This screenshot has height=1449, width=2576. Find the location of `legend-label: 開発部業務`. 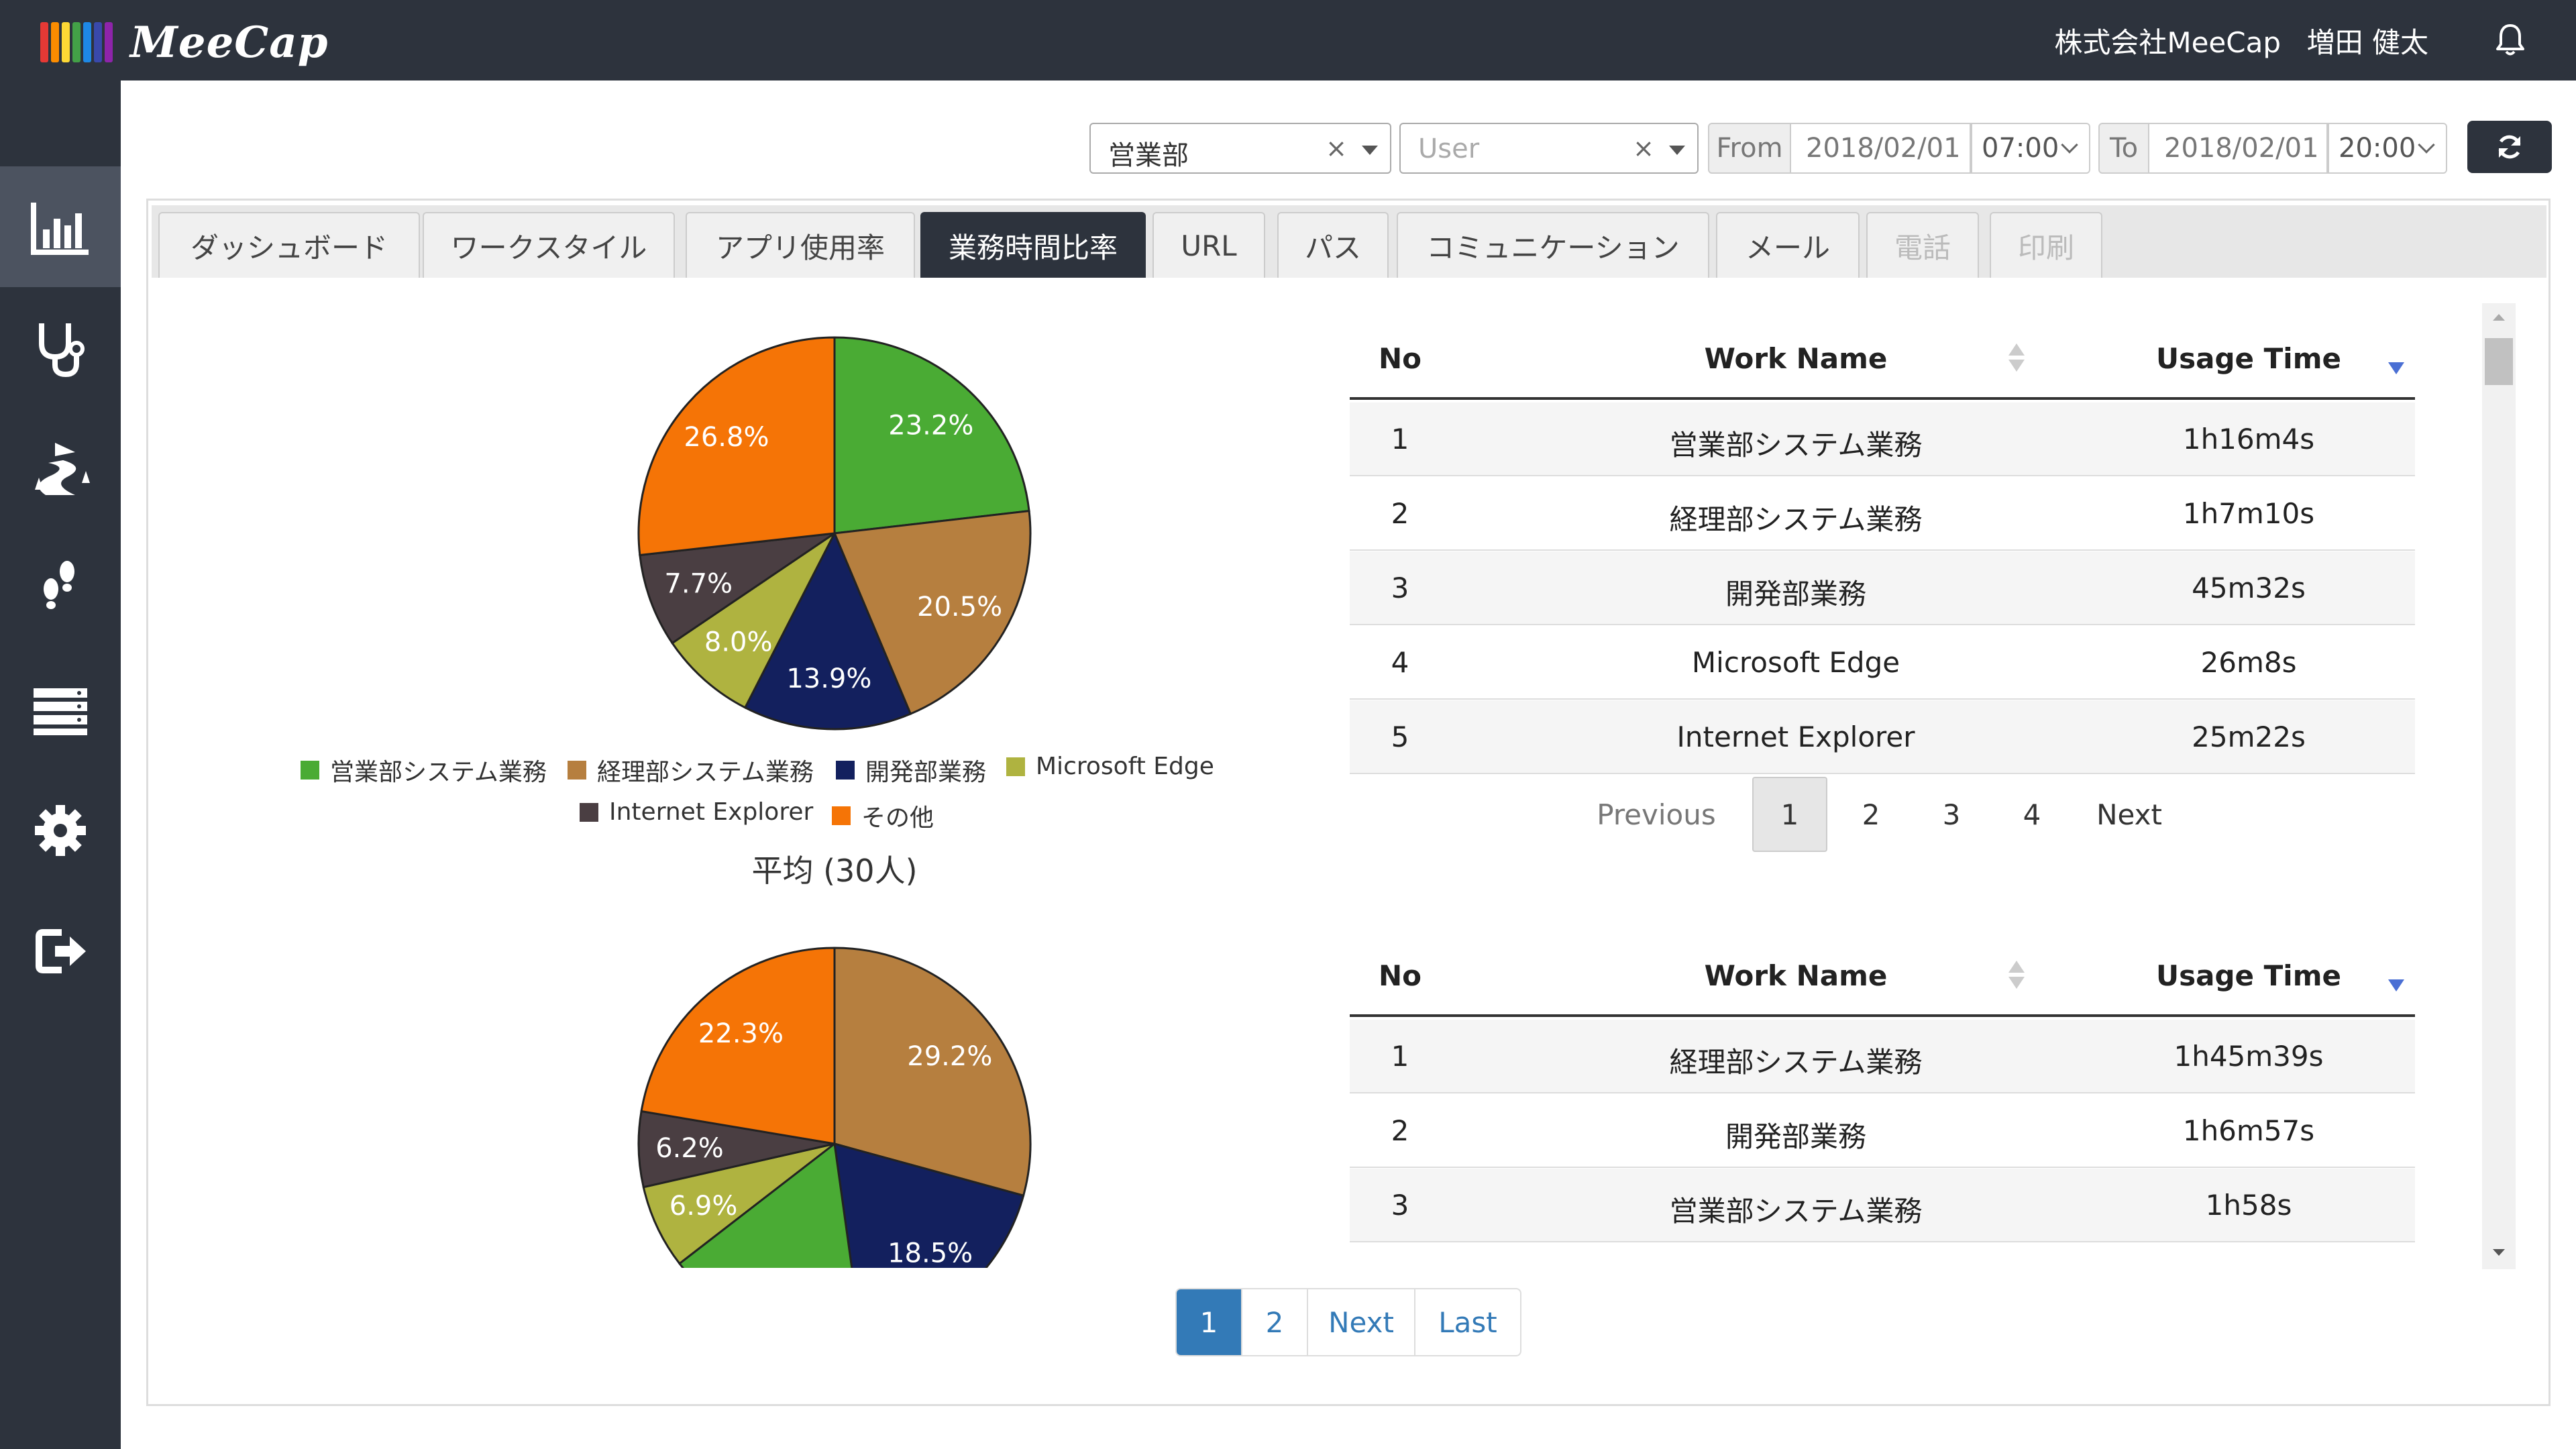

legend-label: 開発部業務 is located at coordinates (926, 772).